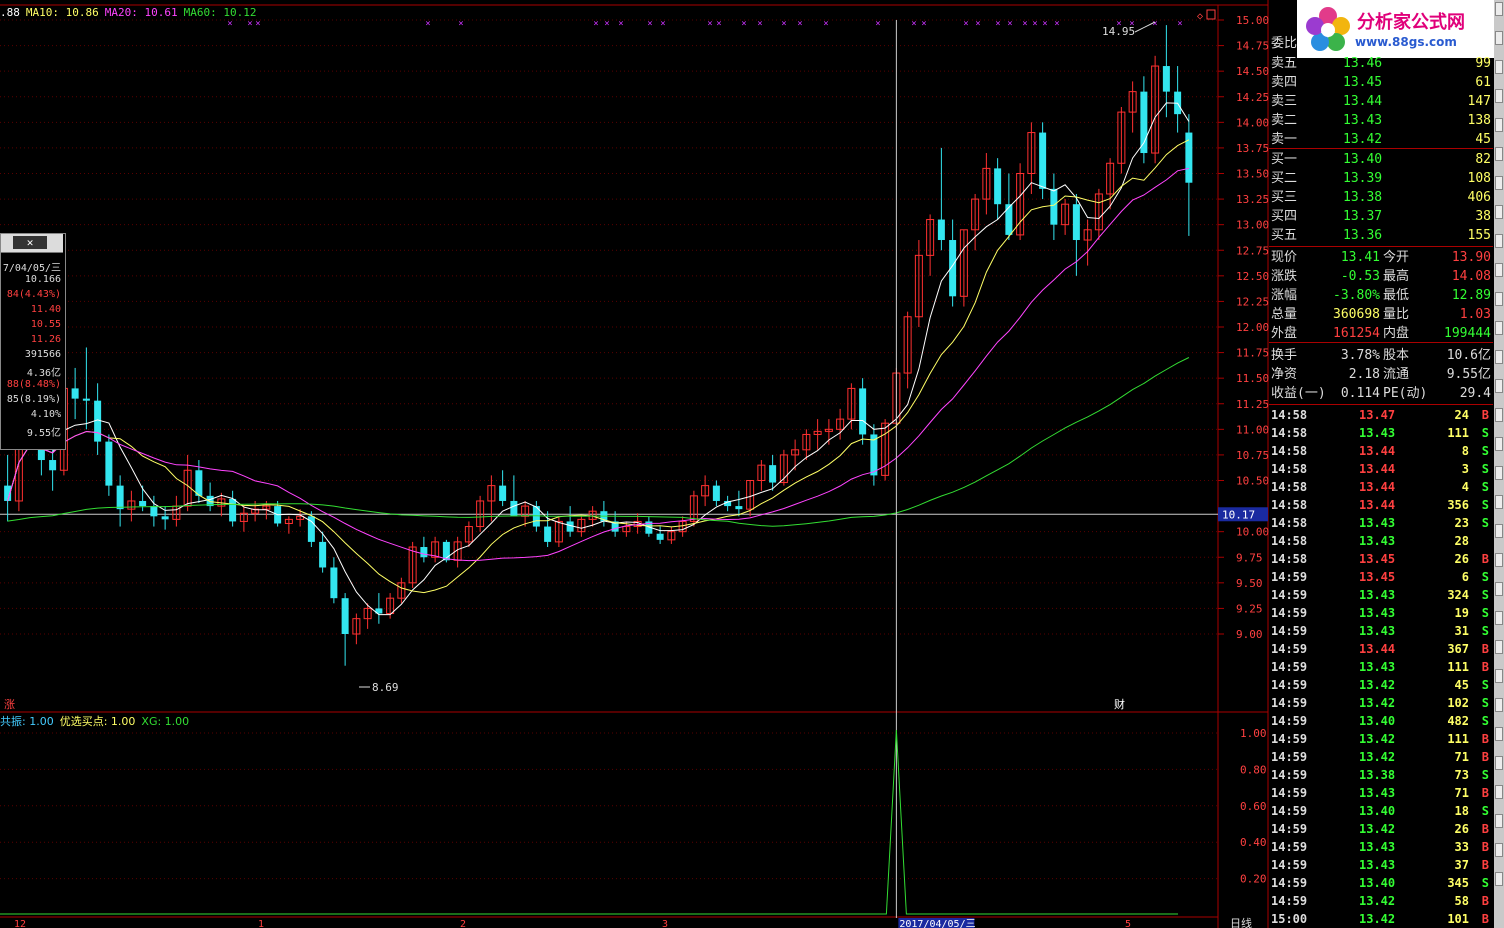 The width and height of the screenshot is (1504, 928). I want to click on tick-row: 14:59 13.43 111 B, so click(1381, 667).